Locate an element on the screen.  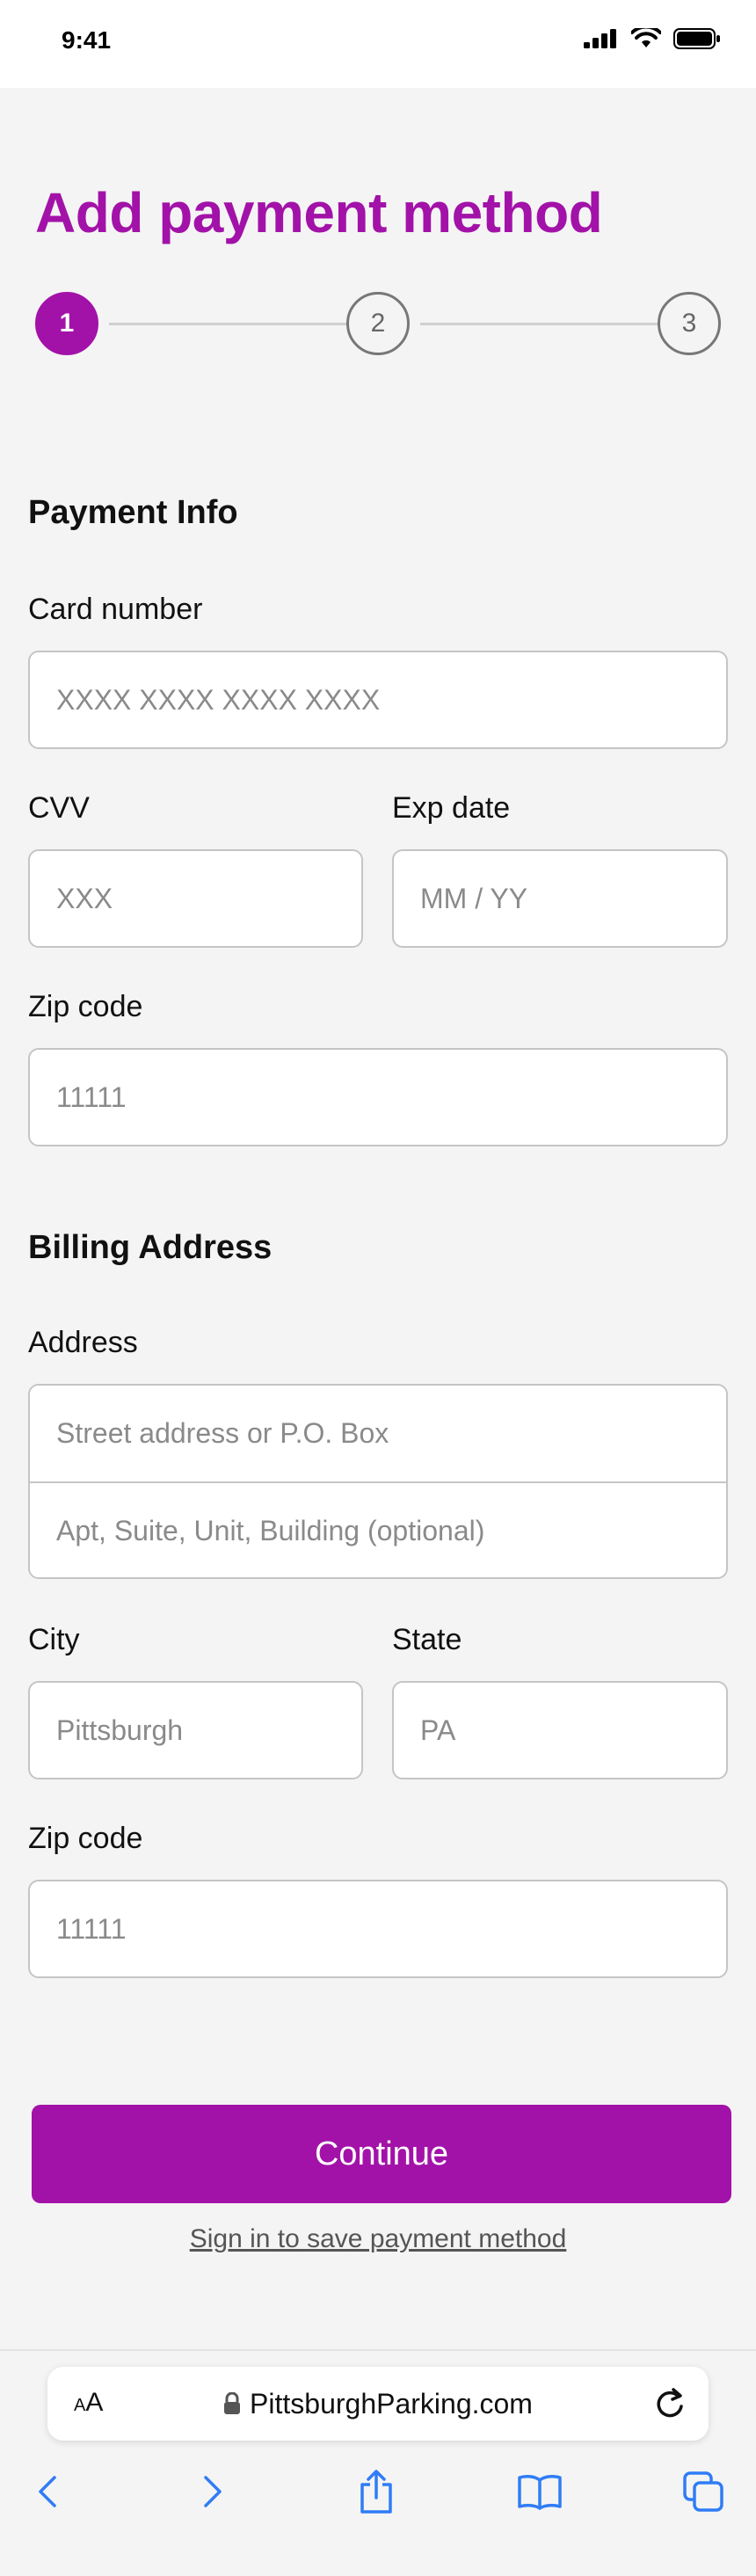
wifi-icon is located at coordinates (646, 37).